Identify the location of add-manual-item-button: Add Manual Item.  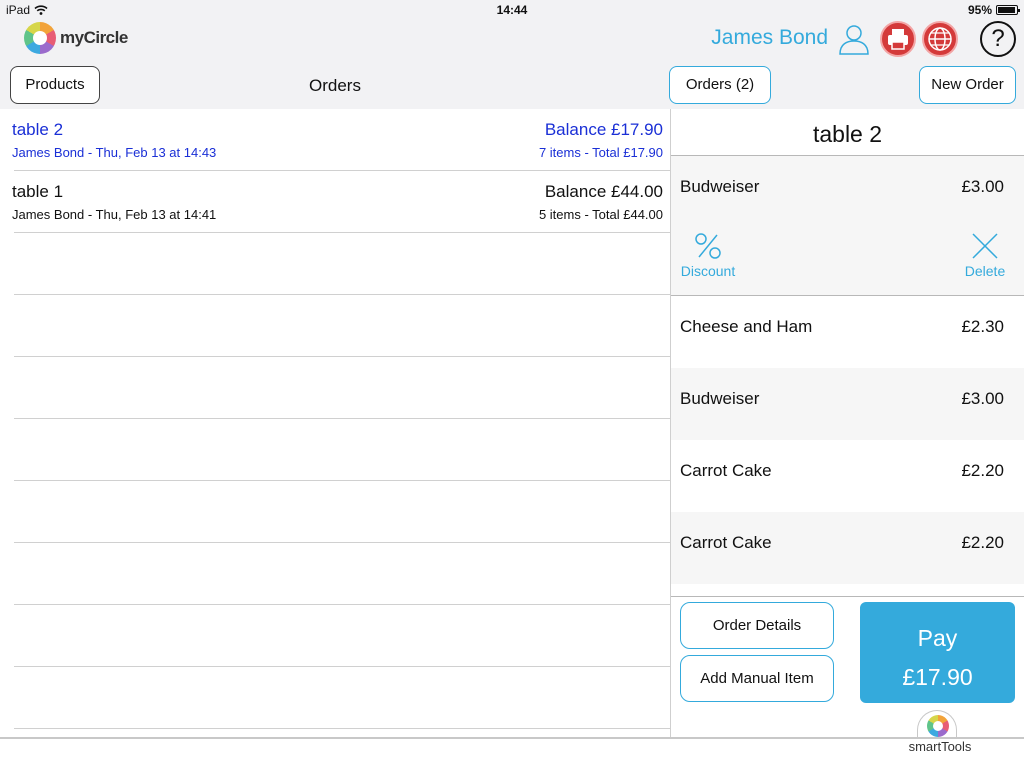
(757, 678).